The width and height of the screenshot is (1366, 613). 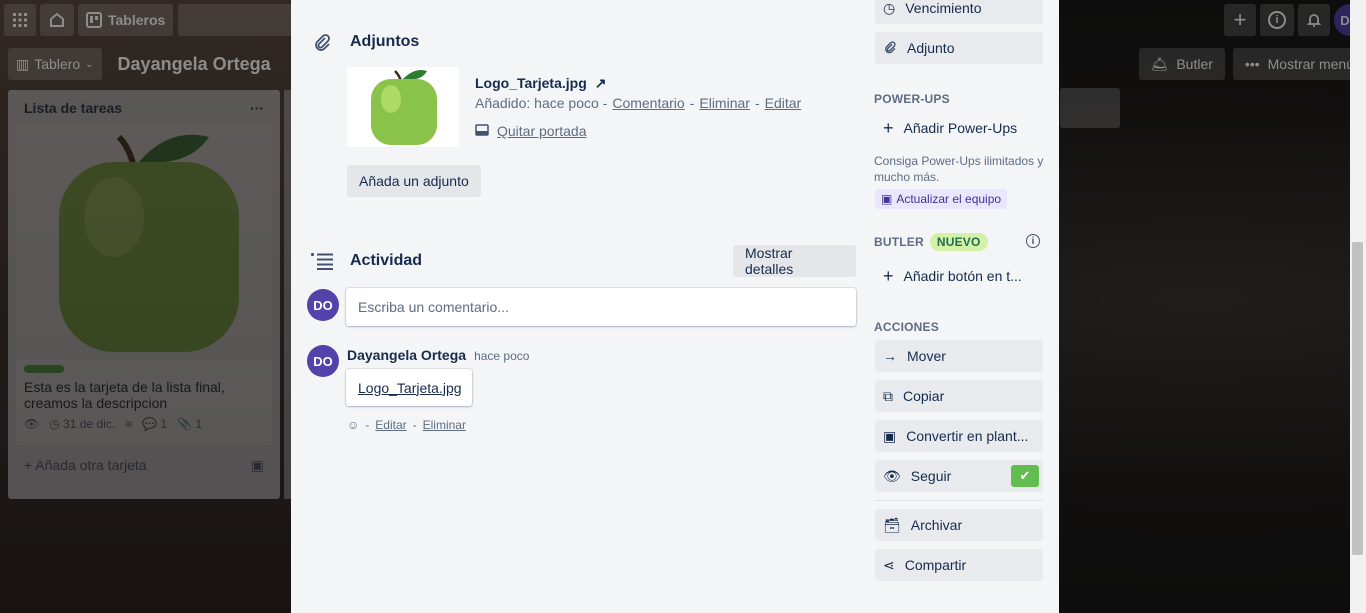 I want to click on remove-cover-row: Quitar portada, so click(x=531, y=131).